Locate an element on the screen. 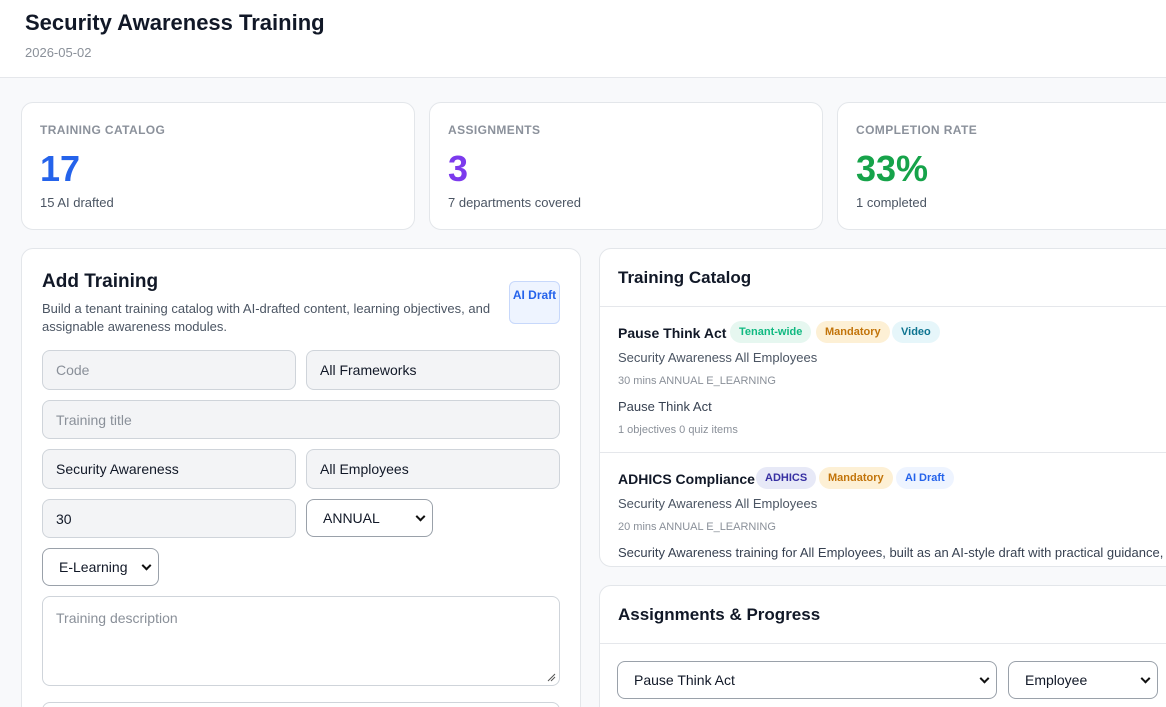 The width and height of the screenshot is (1166, 707). catalog-item-counts: 1 objectives 0 quiz items is located at coordinates (678, 430).